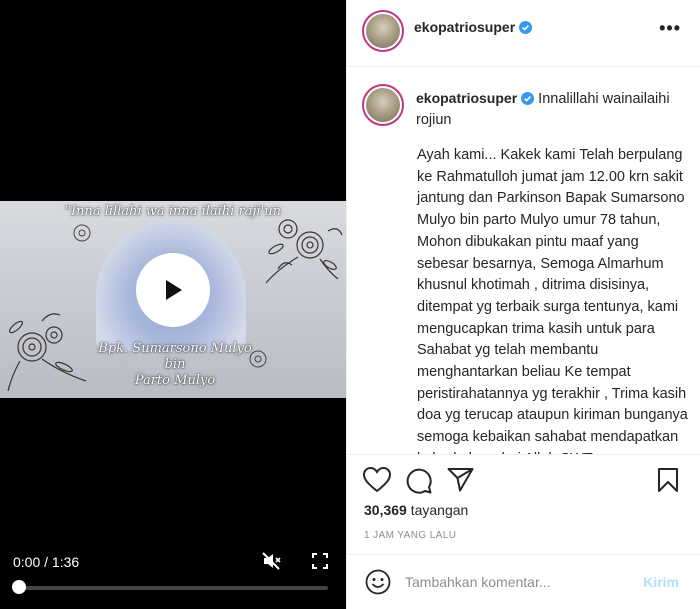  I want to click on video-progress-handle, so click(19, 587).